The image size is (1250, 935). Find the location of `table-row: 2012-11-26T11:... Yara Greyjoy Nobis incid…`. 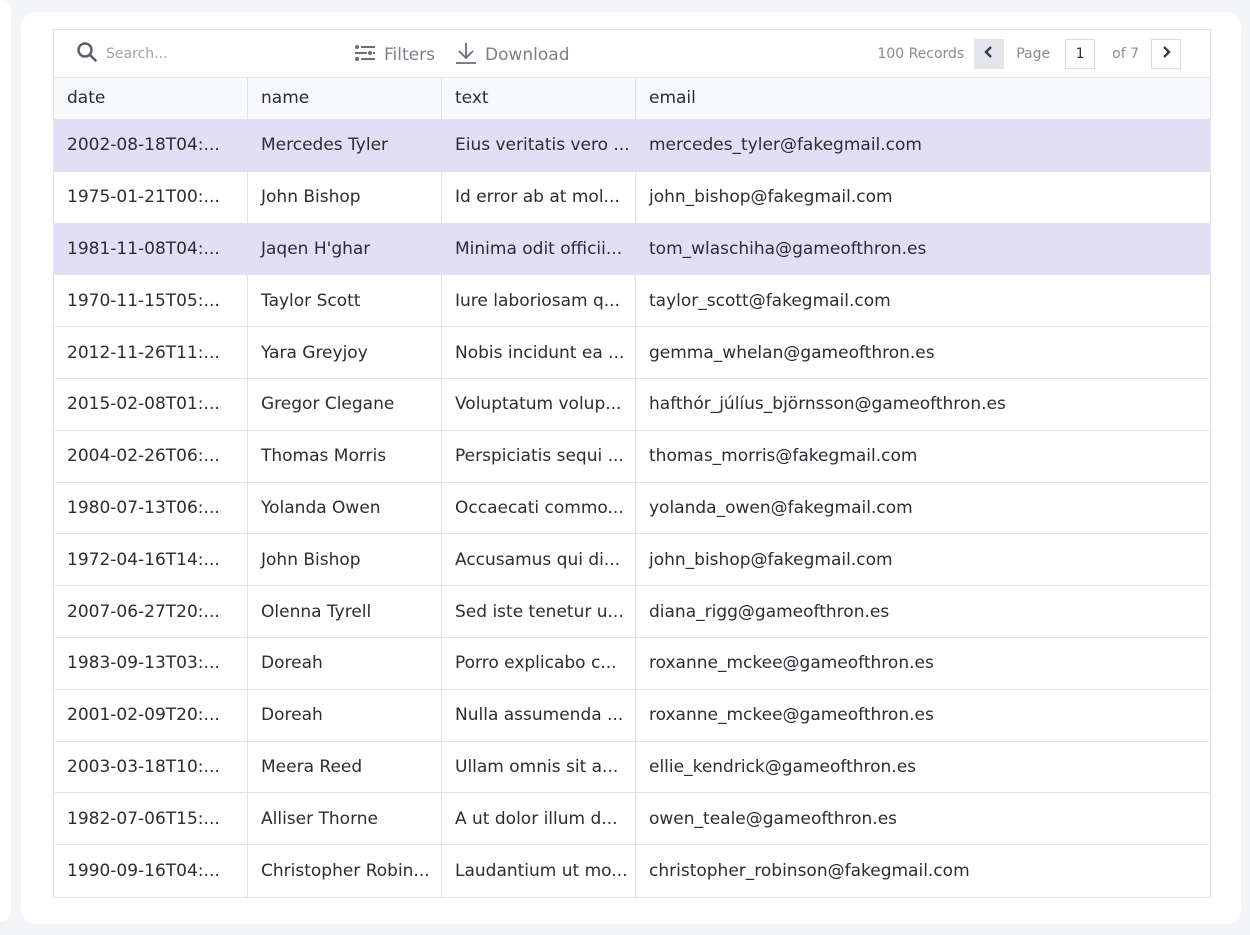

table-row: 2012-11-26T11:... Yara Greyjoy Nobis incid… is located at coordinates (632, 353).